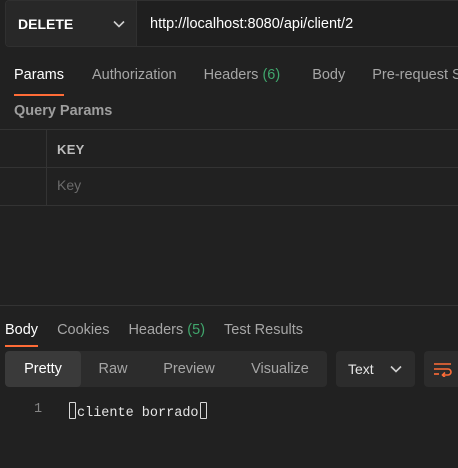 This screenshot has width=458, height=468. What do you see at coordinates (242, 75) in the screenshot?
I see `tab-headers: Headers (6)` at bounding box center [242, 75].